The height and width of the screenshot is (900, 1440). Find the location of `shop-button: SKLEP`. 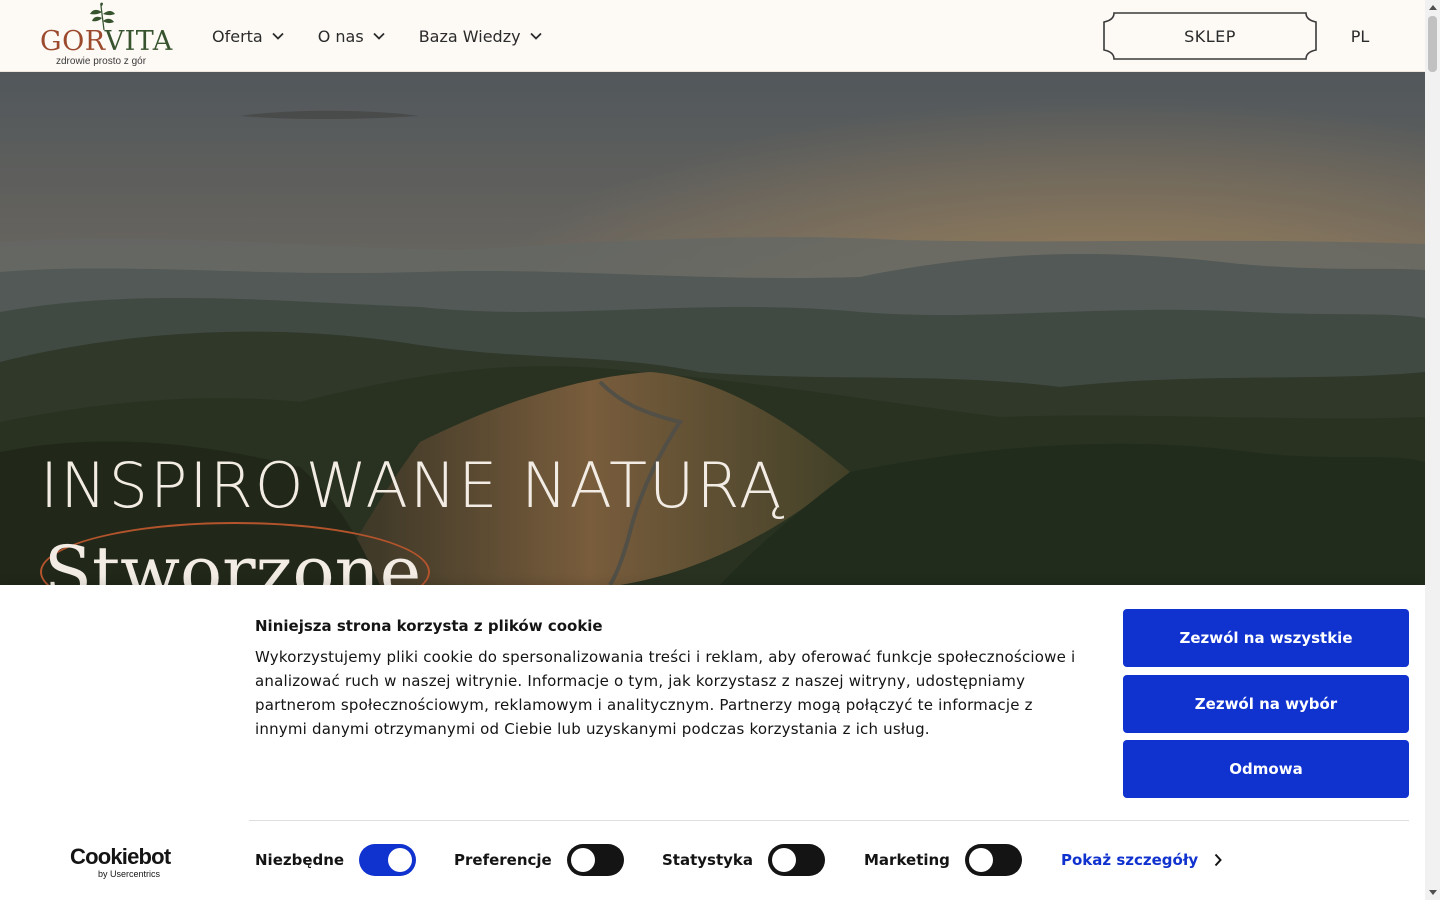

shop-button: SKLEP is located at coordinates (1210, 36).